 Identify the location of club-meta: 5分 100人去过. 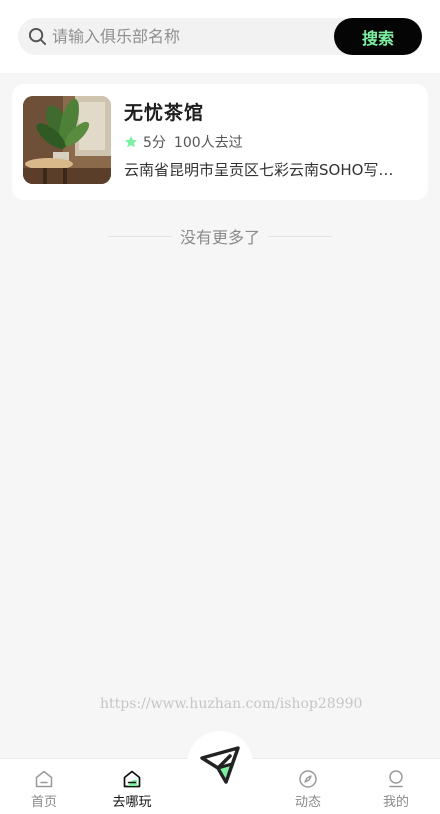
(183, 142).